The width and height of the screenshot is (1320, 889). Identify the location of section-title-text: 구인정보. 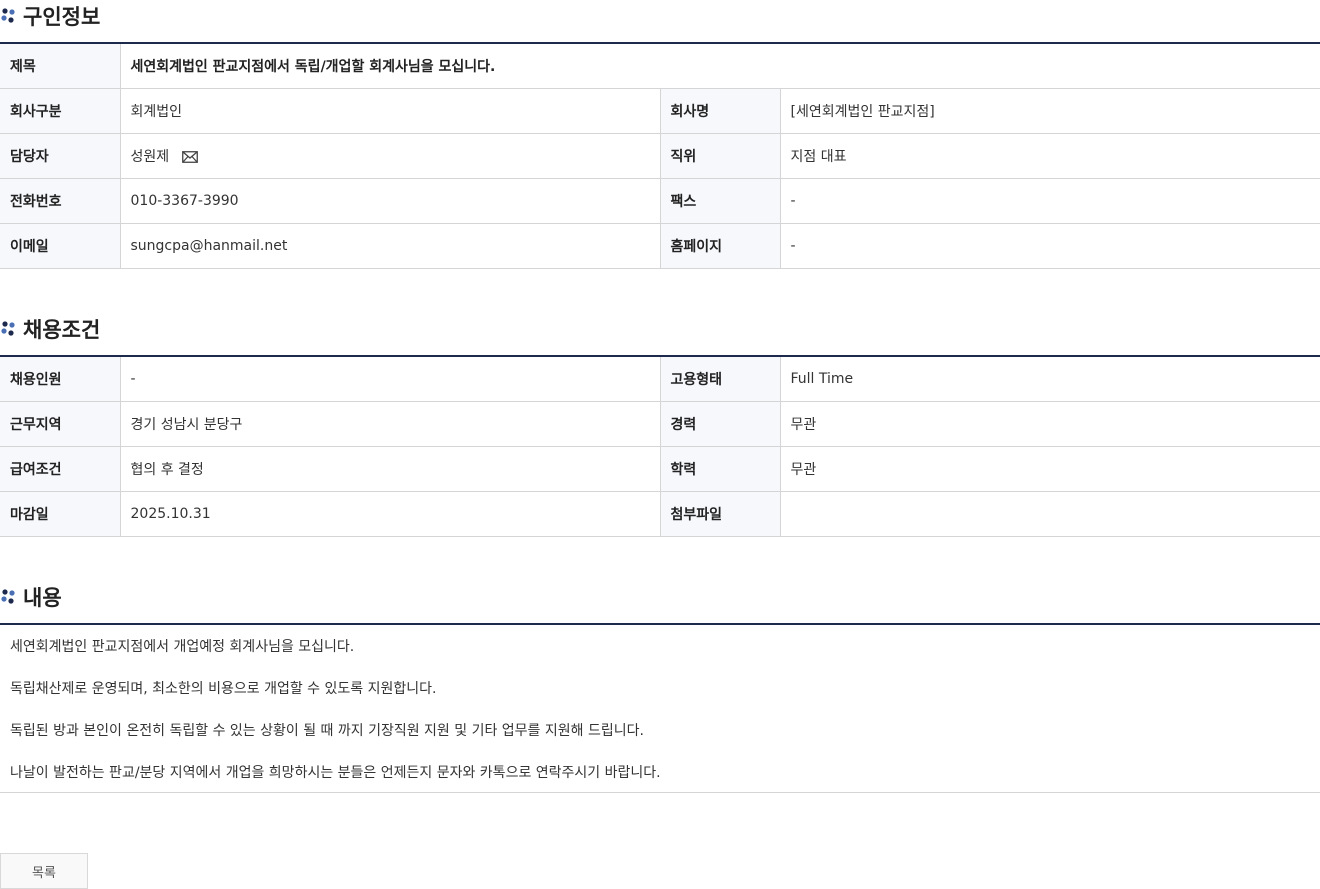
(62, 17).